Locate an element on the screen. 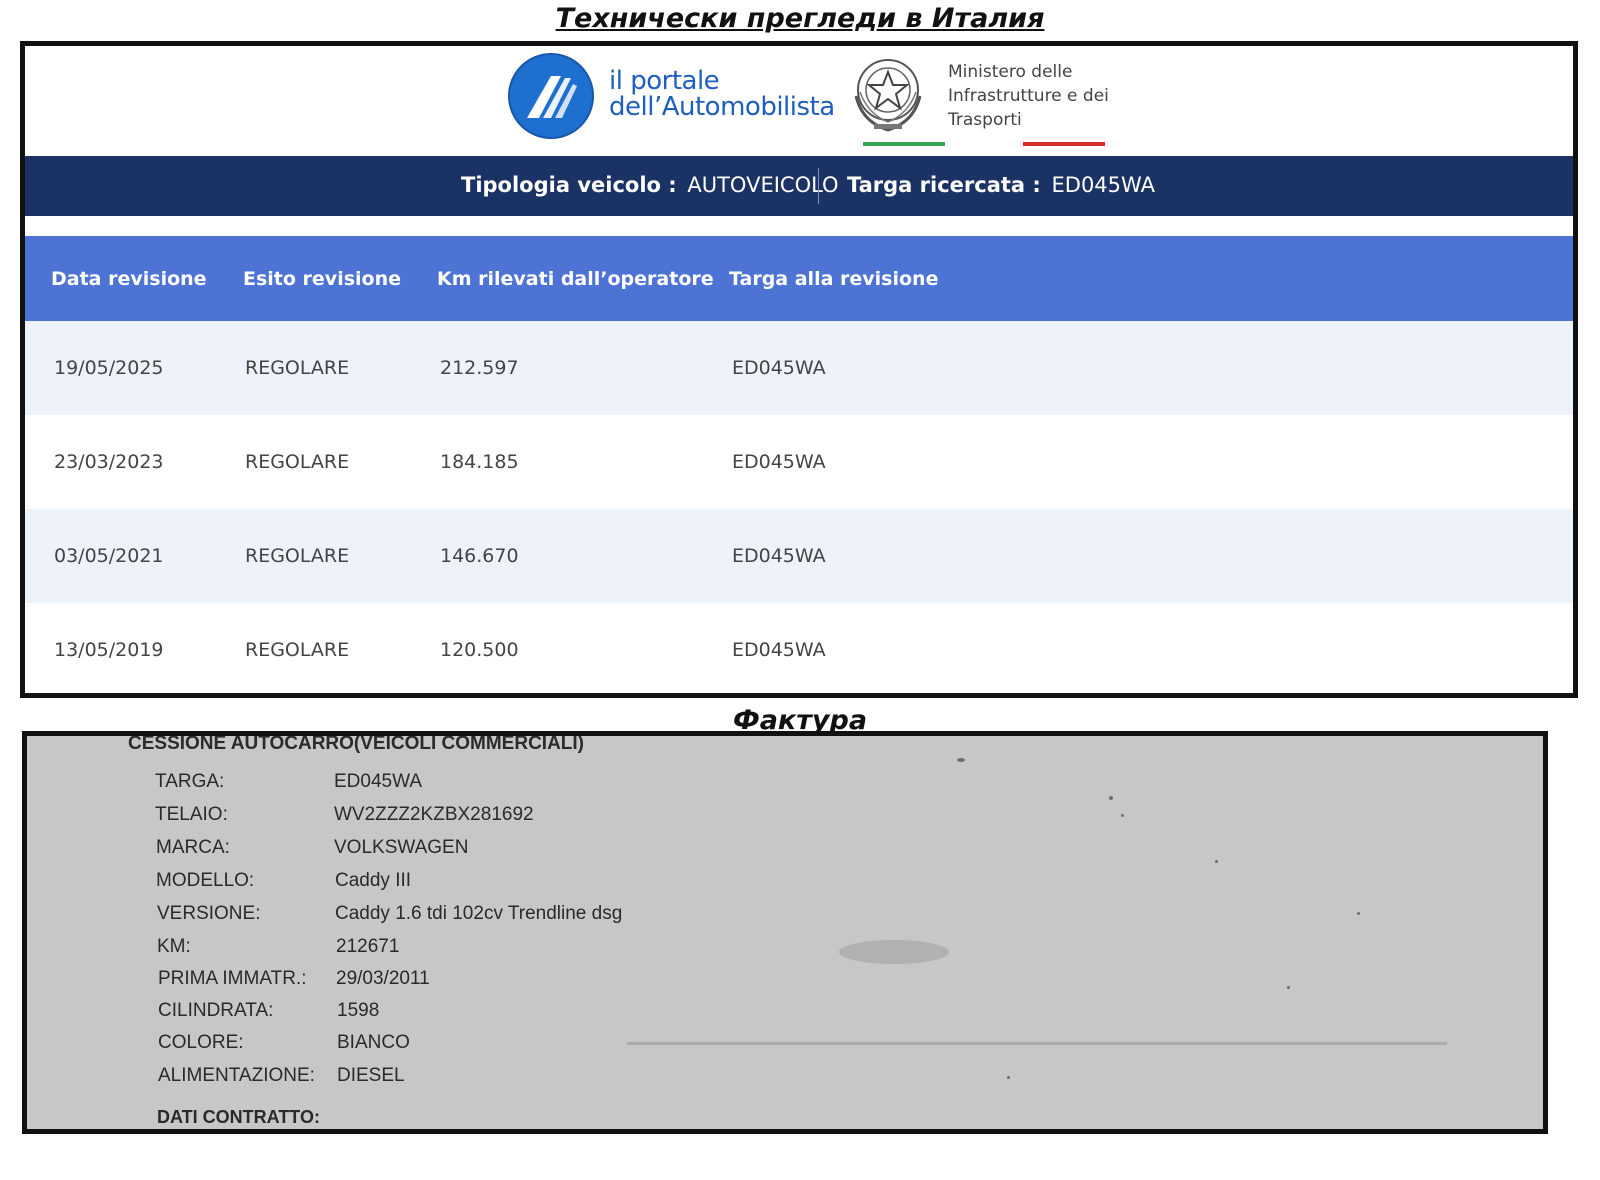  portale-wordmark: il portale dell’Automobilista is located at coordinates (722, 94).